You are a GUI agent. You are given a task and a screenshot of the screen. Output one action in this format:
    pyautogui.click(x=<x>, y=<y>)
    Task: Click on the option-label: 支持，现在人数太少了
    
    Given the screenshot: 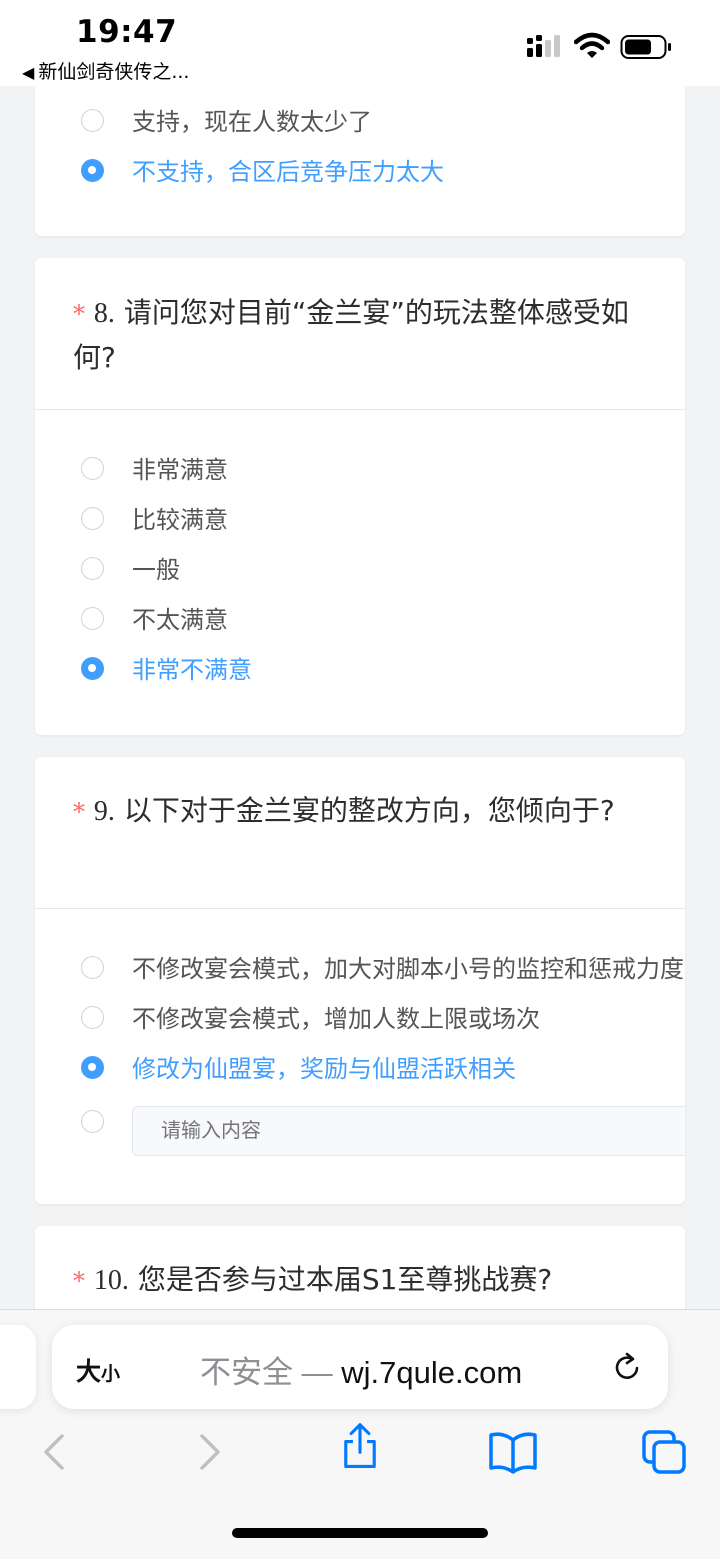 What is the action you would take?
    pyautogui.click(x=252, y=122)
    